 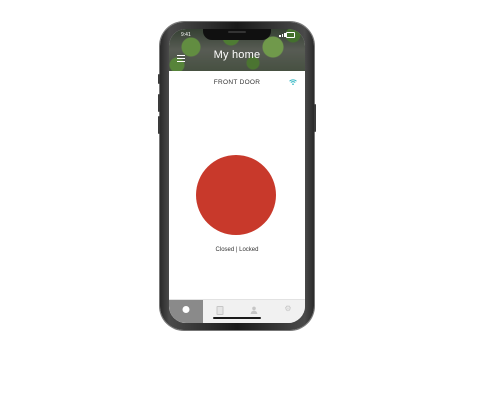 I want to click on log-list-icon, so click(x=220, y=310).